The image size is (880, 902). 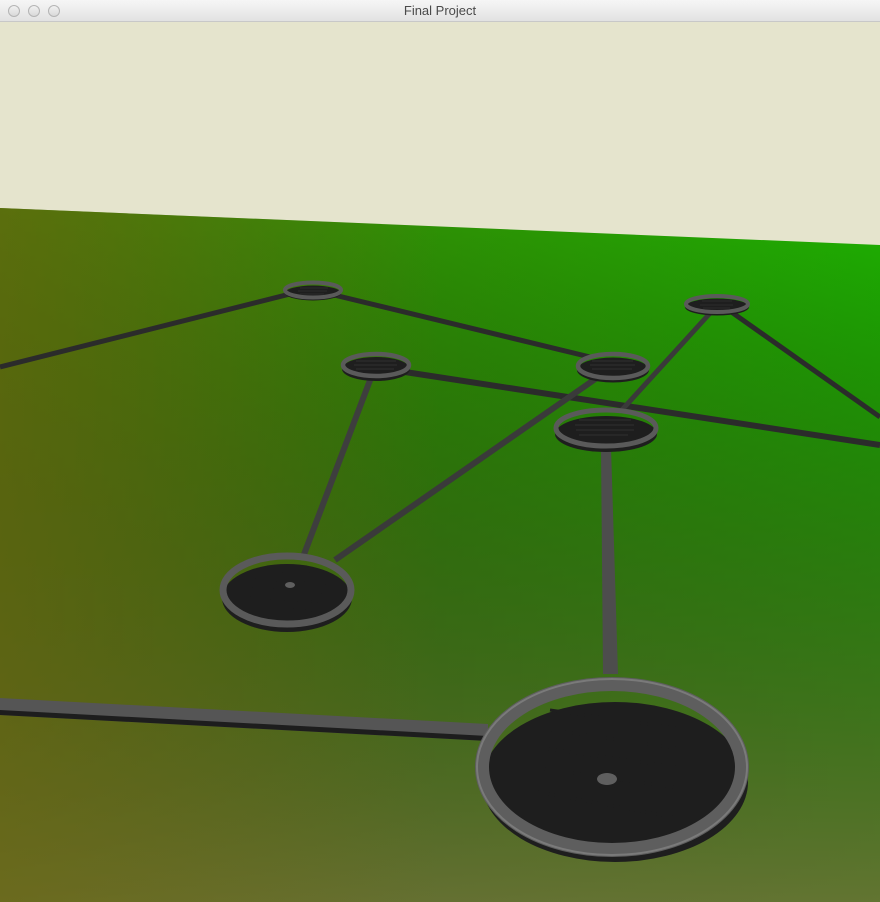 I want to click on window-title: Final Project, so click(x=440, y=10).